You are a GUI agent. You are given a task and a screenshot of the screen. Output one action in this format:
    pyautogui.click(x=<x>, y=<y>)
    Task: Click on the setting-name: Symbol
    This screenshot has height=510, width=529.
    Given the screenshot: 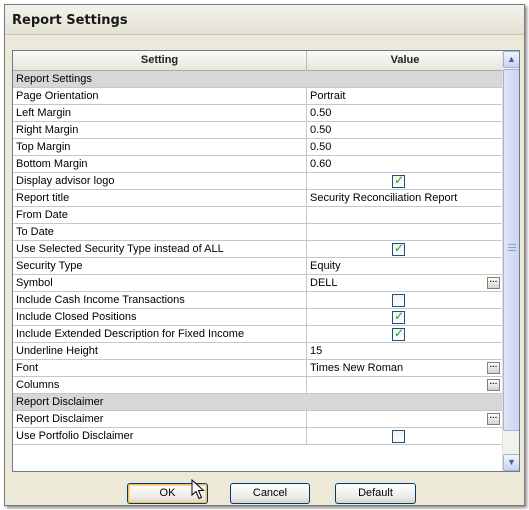 What is the action you would take?
    pyautogui.click(x=160, y=283)
    